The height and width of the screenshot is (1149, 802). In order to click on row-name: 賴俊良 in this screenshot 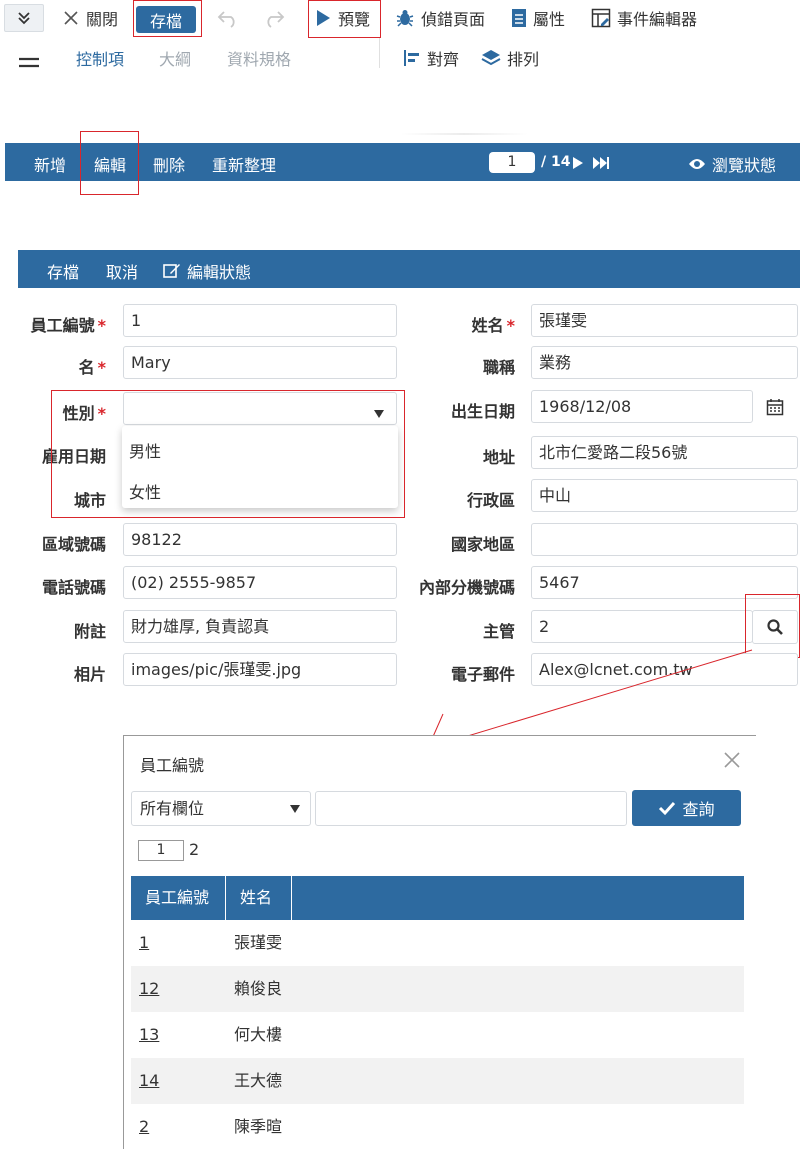, I will do `click(258, 988)`.